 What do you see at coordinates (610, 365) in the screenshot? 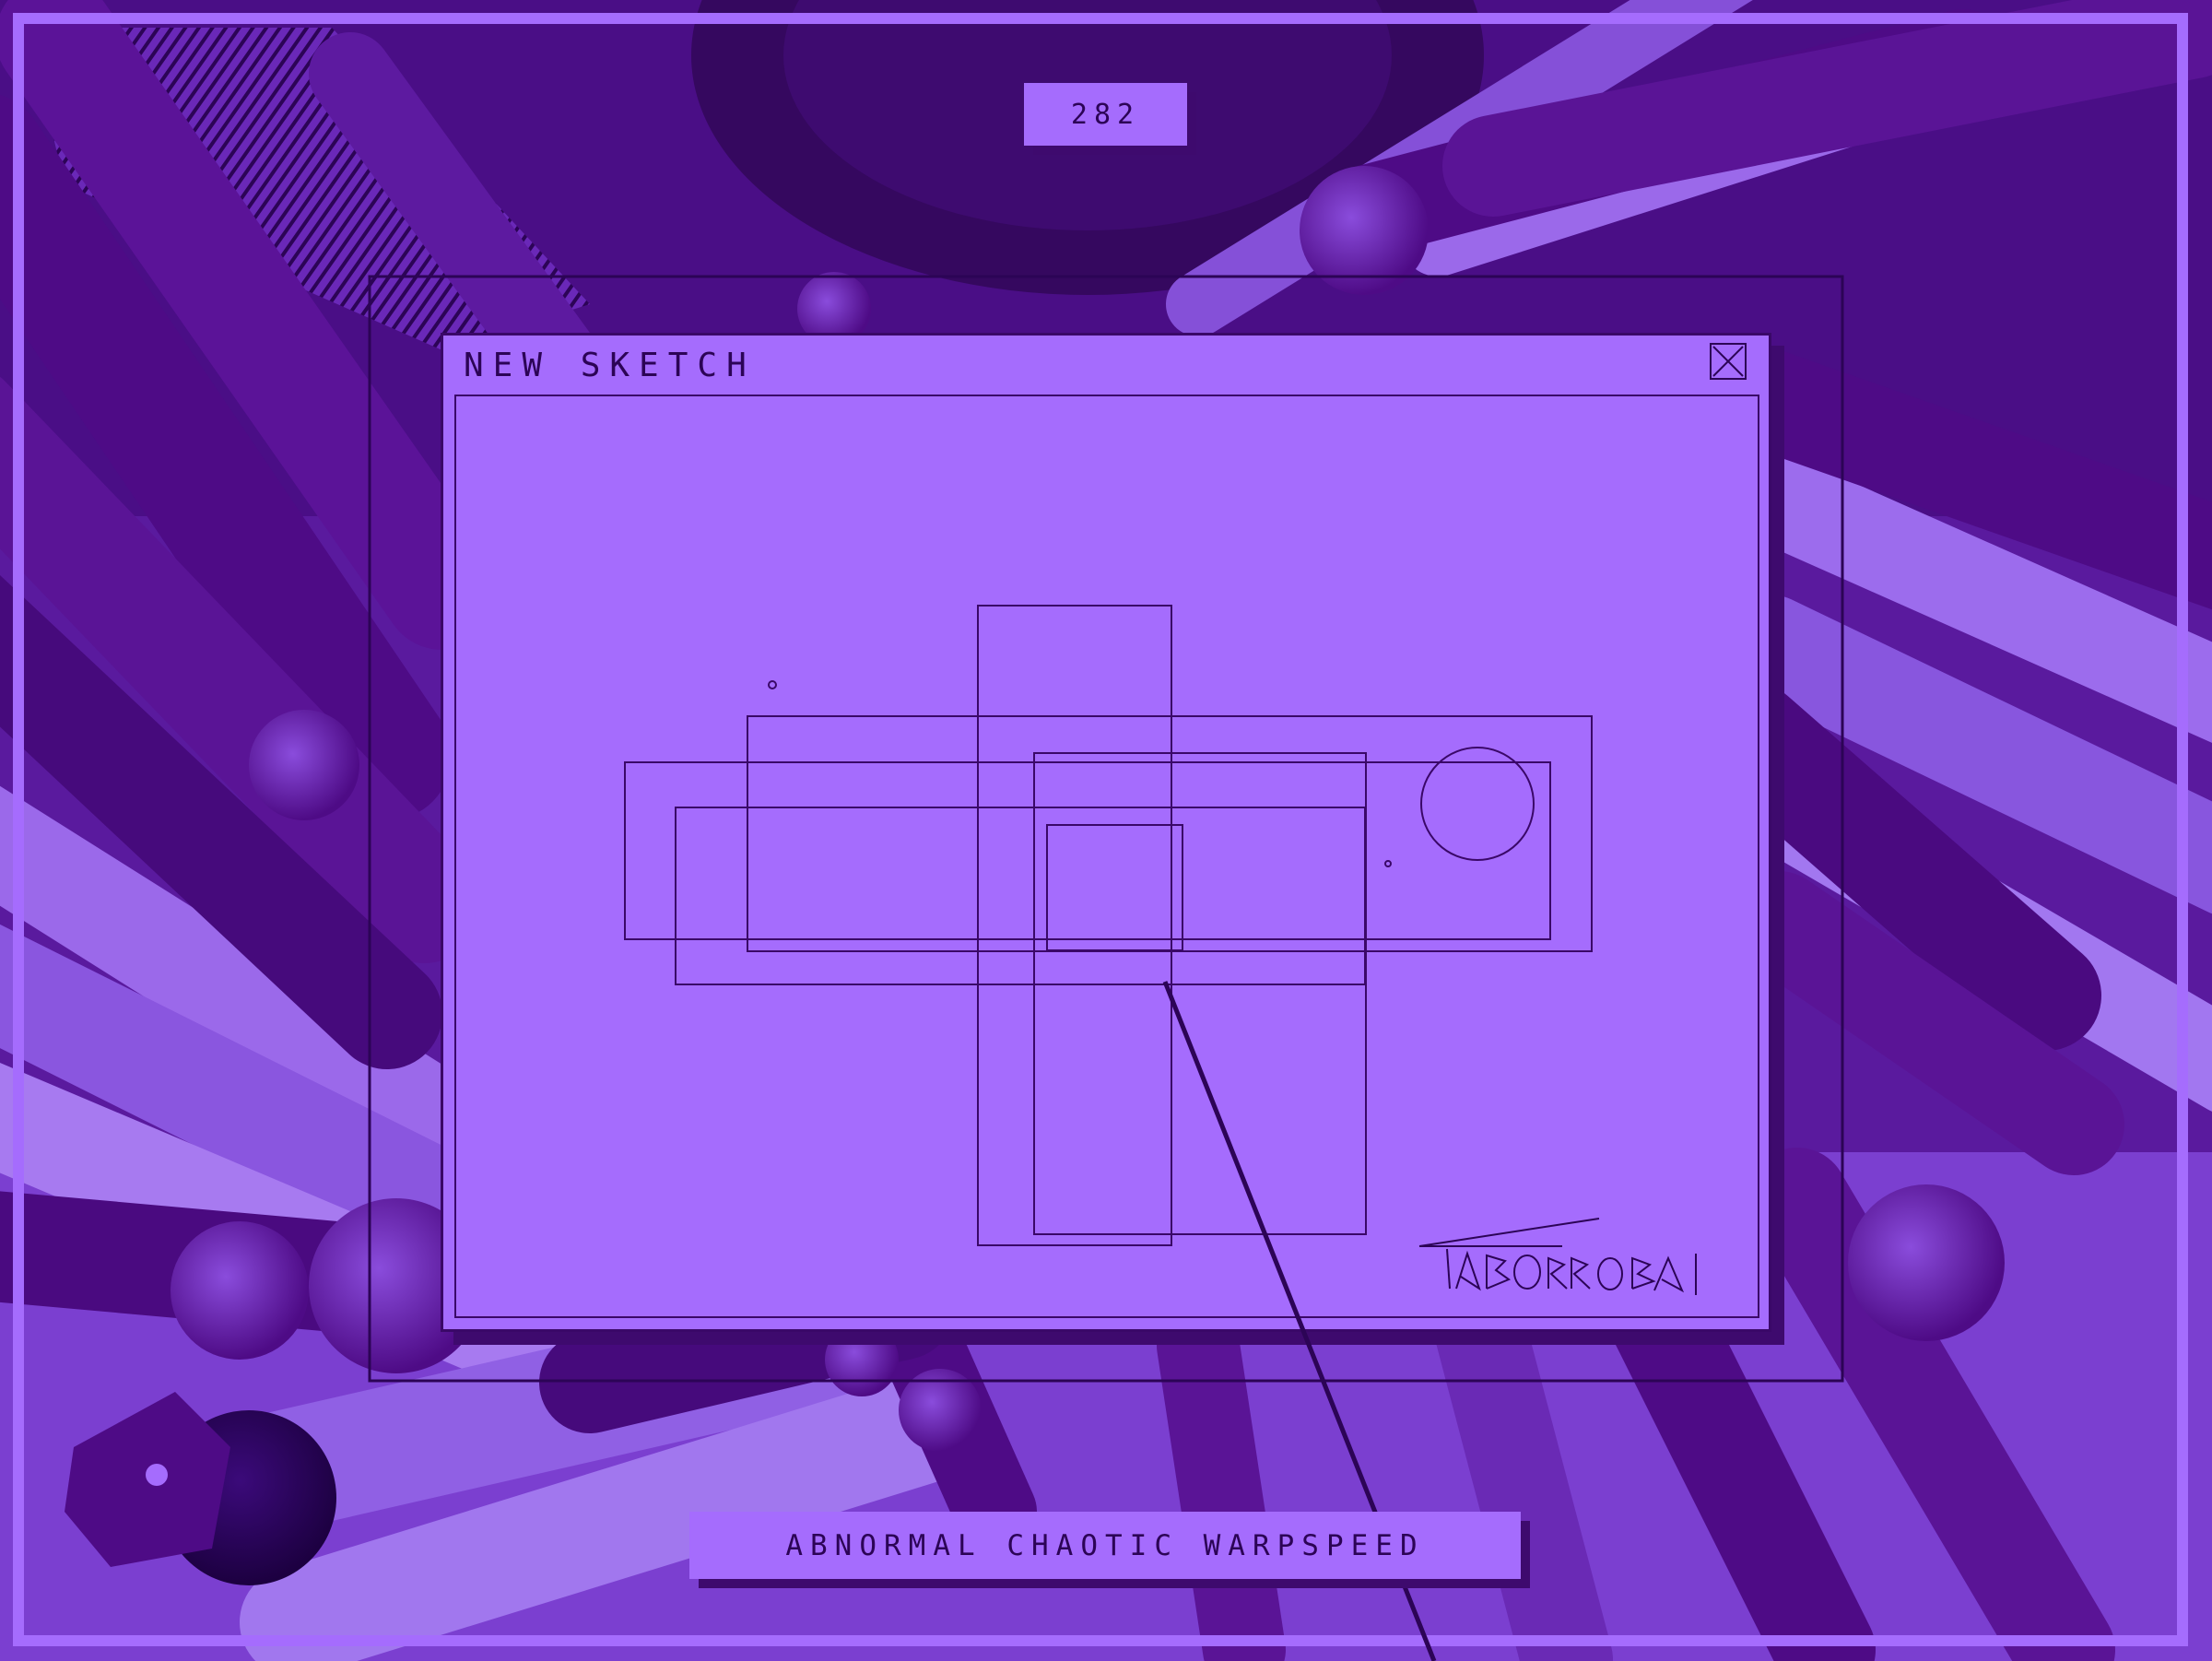
I see `window-title: NEW SKETCH` at bounding box center [610, 365].